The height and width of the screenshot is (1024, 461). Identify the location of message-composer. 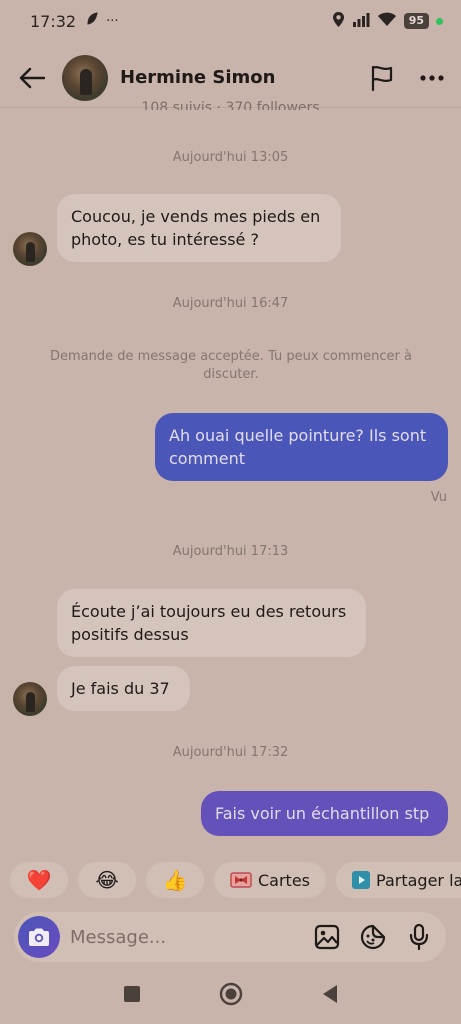
(230, 937).